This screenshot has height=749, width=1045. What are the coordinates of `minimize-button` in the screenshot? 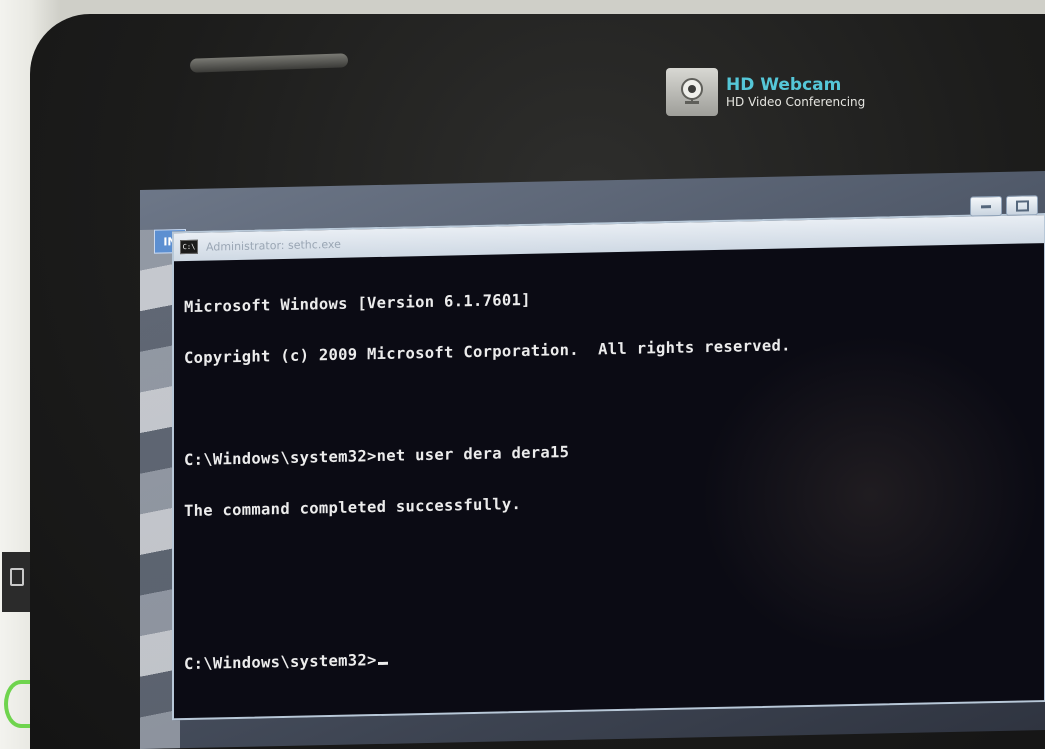 It's located at (986, 206).